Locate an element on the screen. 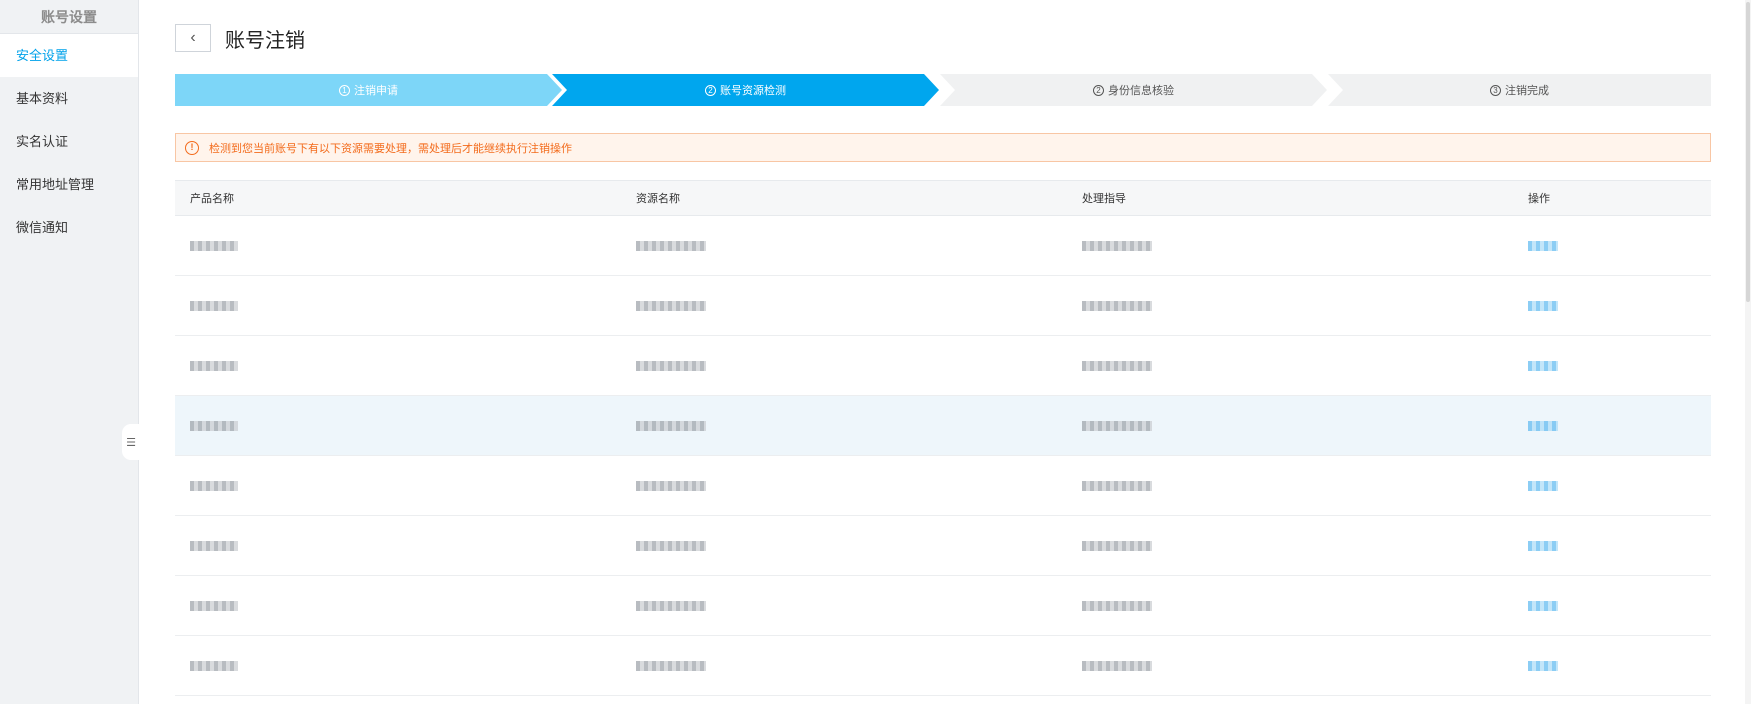 This screenshot has height=704, width=1751. page-header: ‹ 账号注销 is located at coordinates (240, 38).